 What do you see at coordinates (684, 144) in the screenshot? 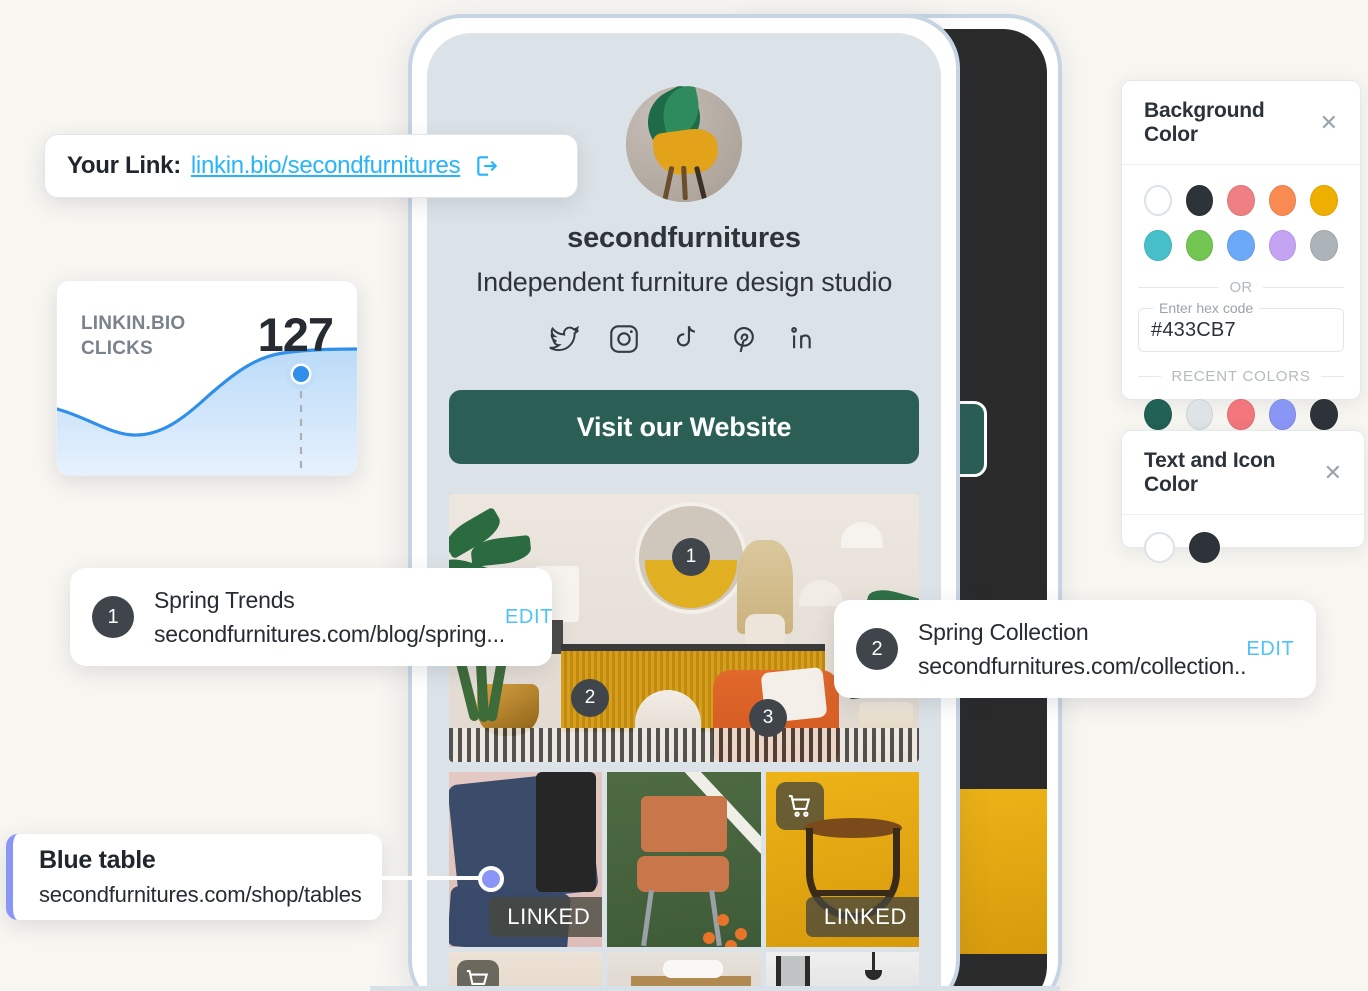
I see `avatar` at bounding box center [684, 144].